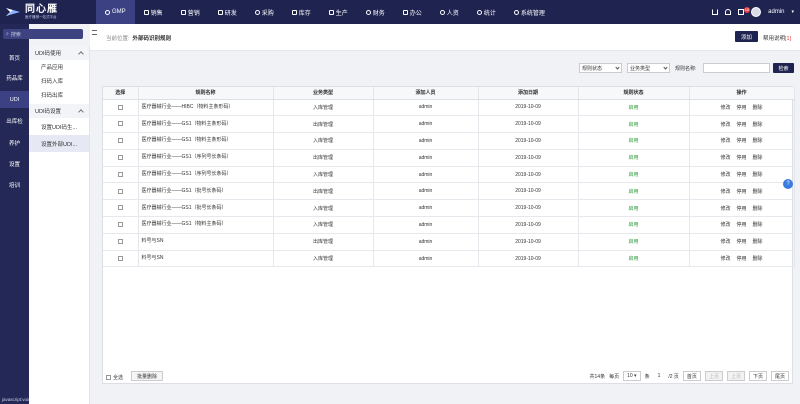 Image resolution: width=800 pixels, height=404 pixels. What do you see at coordinates (14, 184) in the screenshot?
I see `sidebar-item-training: 培训` at bounding box center [14, 184].